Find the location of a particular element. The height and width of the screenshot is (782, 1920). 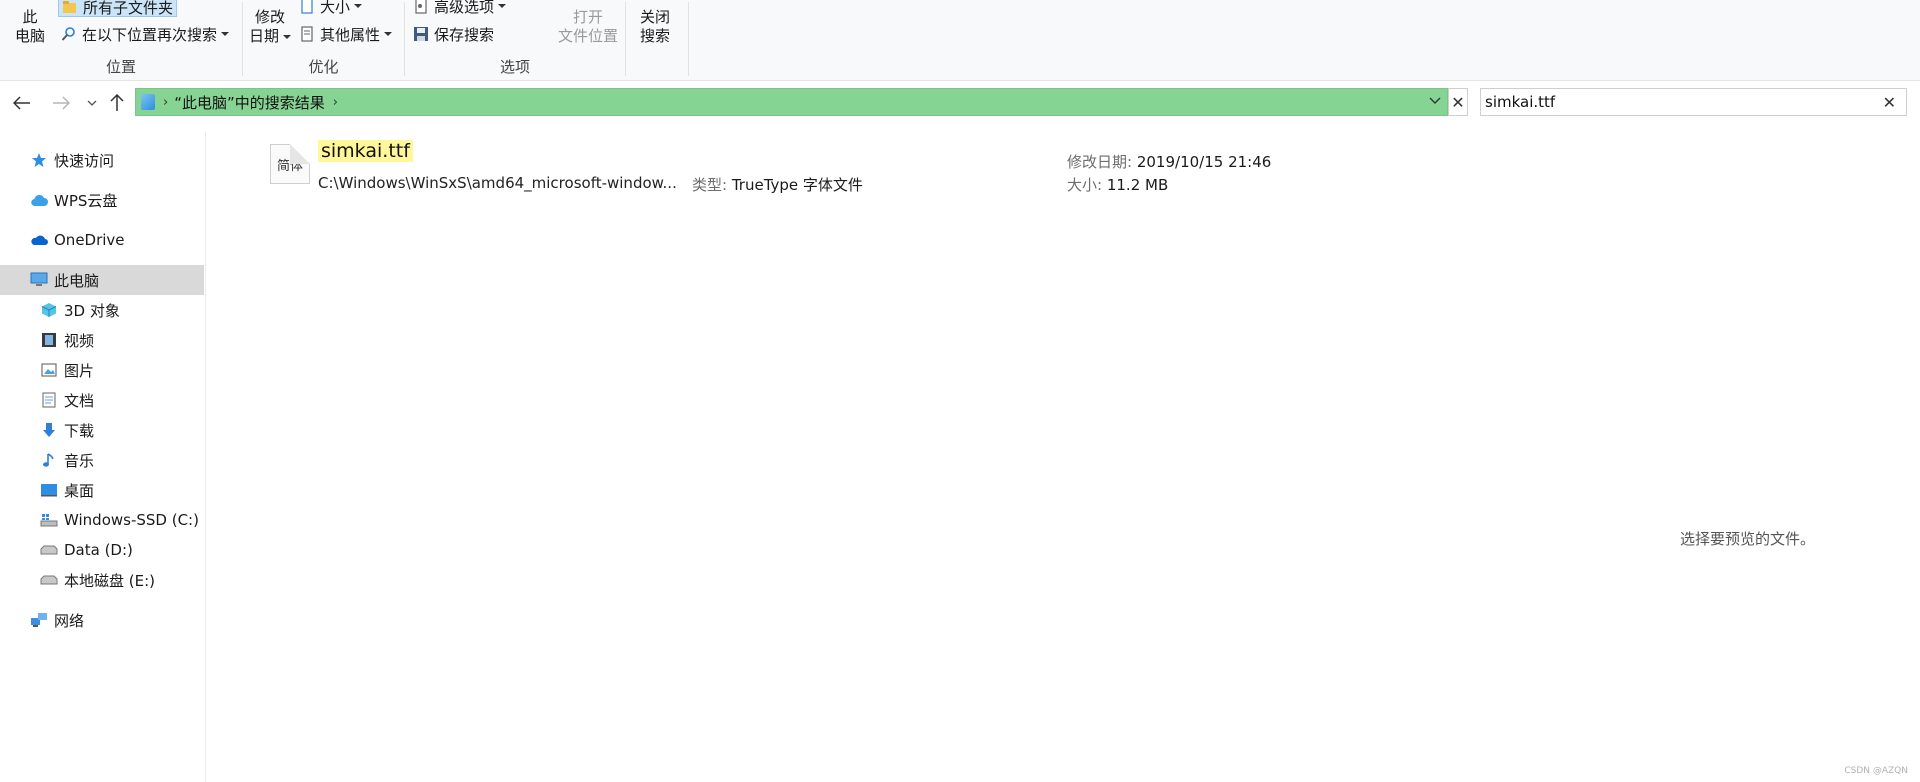

sidebar-item-label: 快速访问 is located at coordinates (84, 160).